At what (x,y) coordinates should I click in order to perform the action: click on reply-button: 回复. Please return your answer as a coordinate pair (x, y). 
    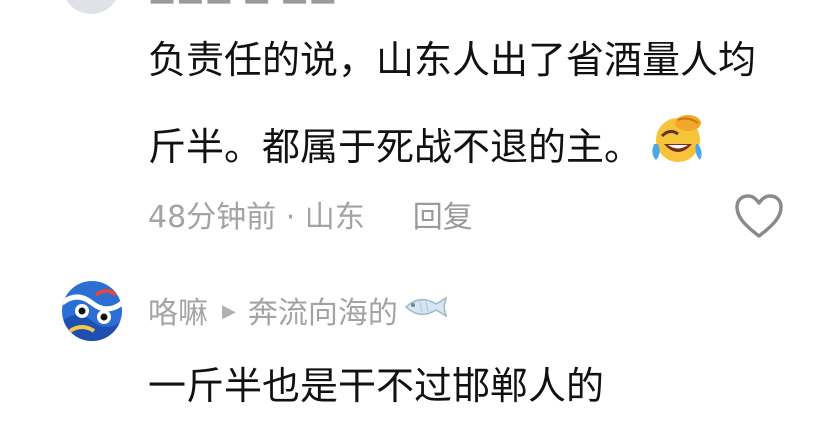
    Looking at the image, I should click on (443, 217).